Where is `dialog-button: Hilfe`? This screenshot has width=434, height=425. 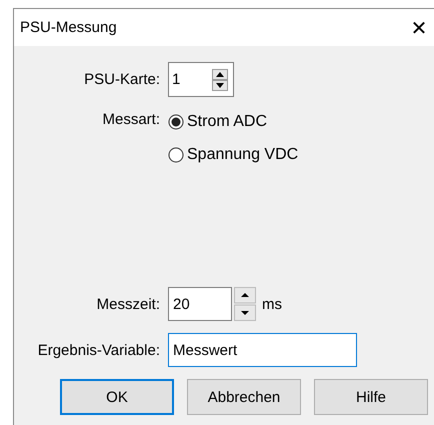
dialog-button: Hilfe is located at coordinates (371, 397).